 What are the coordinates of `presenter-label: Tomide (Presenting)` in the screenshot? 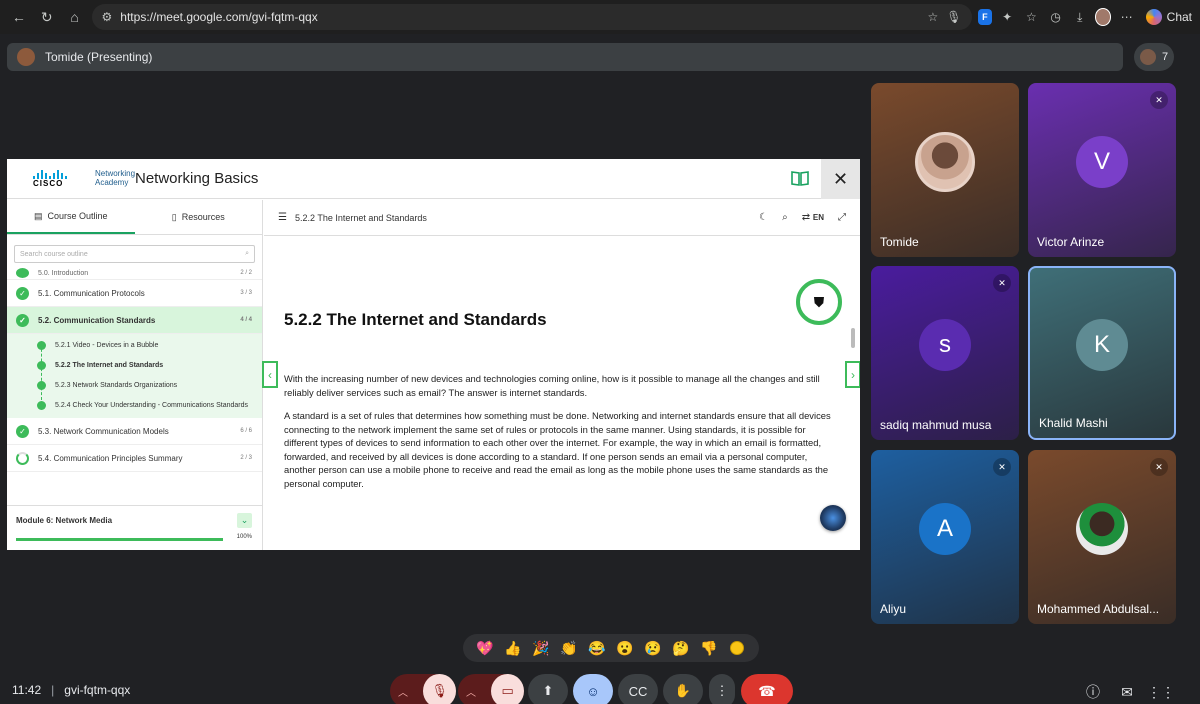 It's located at (99, 57).